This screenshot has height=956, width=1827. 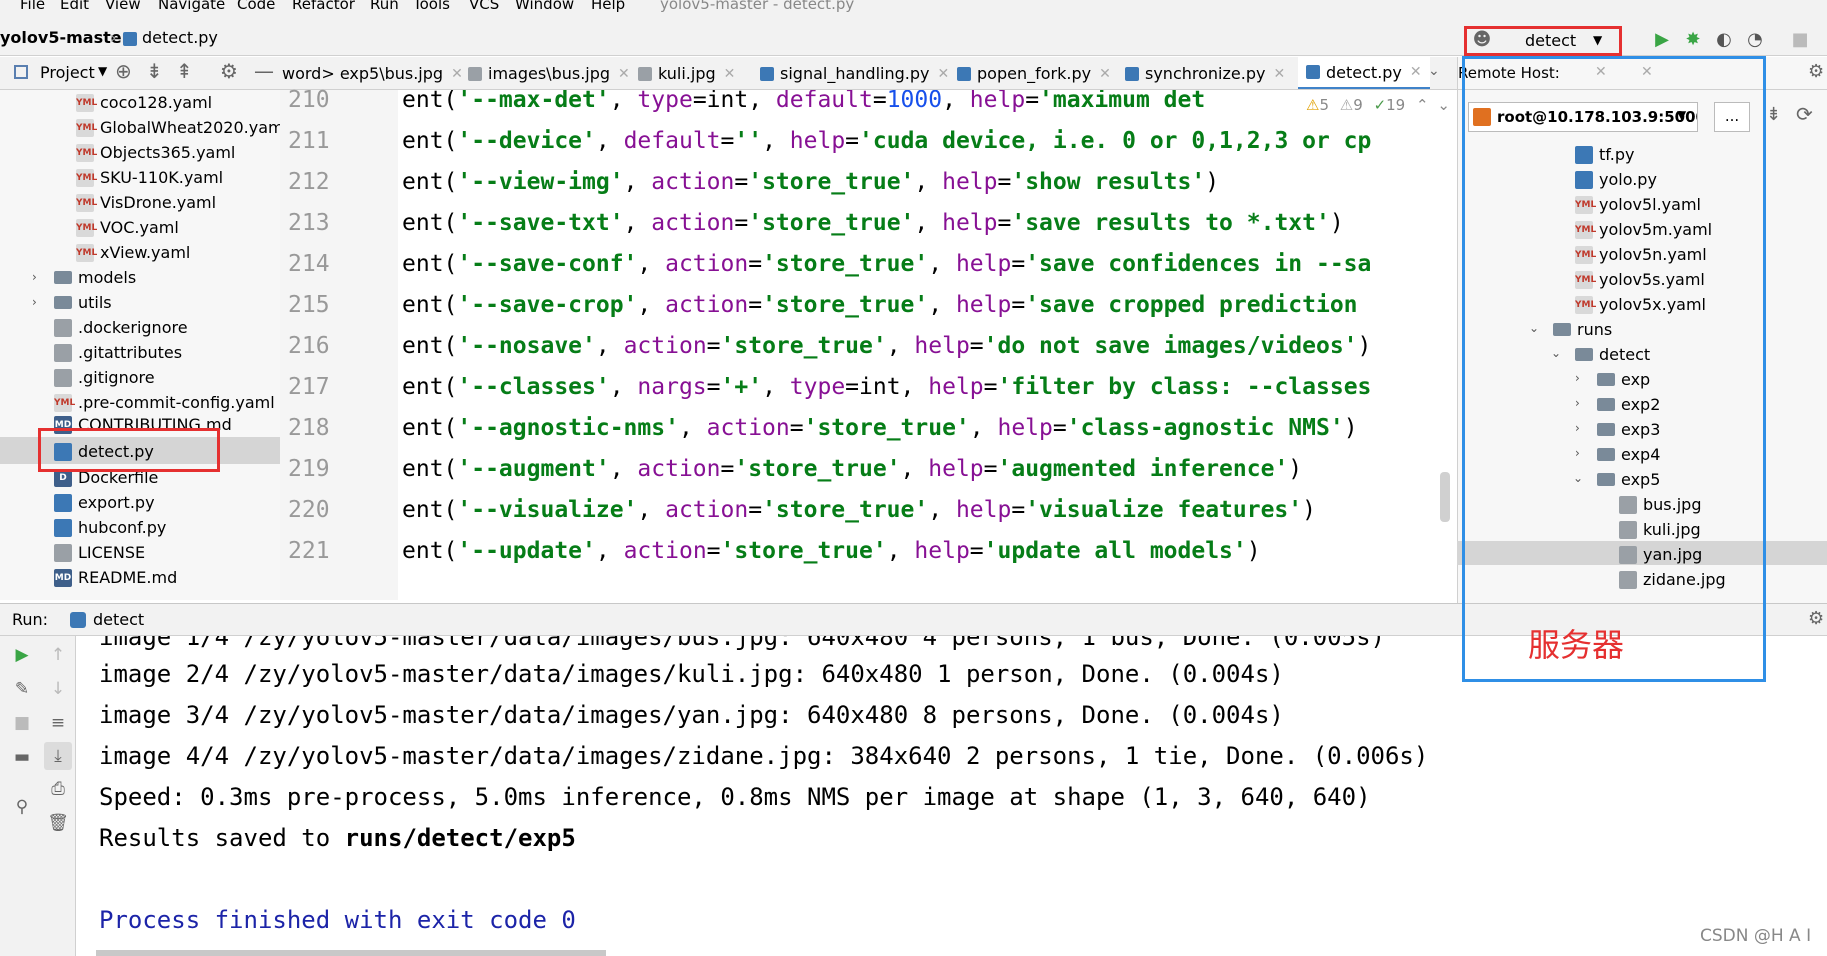 What do you see at coordinates (121, 327) in the screenshot?
I see `tree-item: .dockerignore` at bounding box center [121, 327].